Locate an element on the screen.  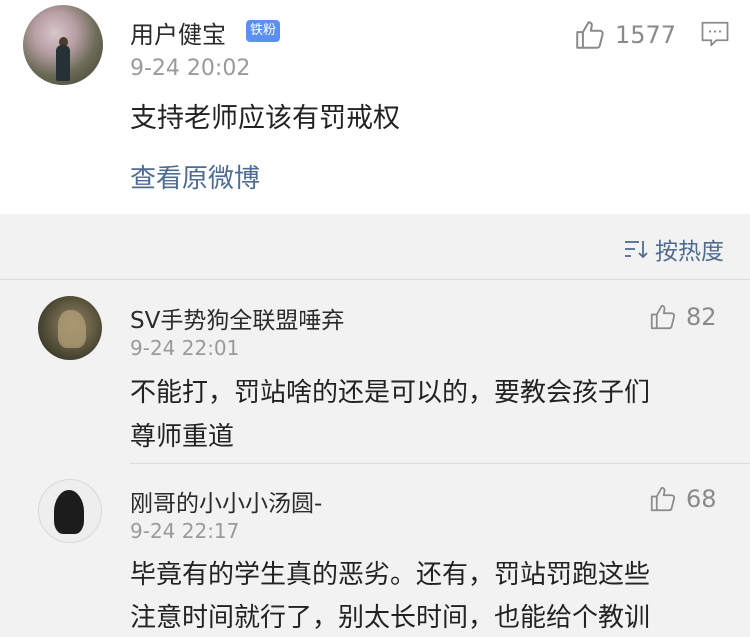
comment-username: SV手势狗全联盟唾弃 is located at coordinates (237, 318).